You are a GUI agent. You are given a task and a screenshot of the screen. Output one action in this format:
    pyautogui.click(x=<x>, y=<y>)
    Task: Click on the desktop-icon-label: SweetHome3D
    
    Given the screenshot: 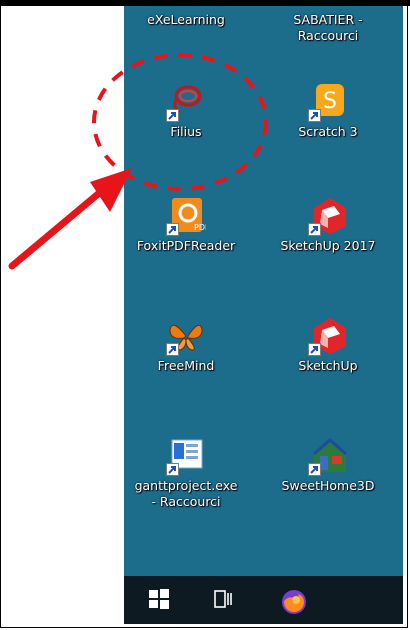 What is the action you would take?
    pyautogui.click(x=328, y=485)
    